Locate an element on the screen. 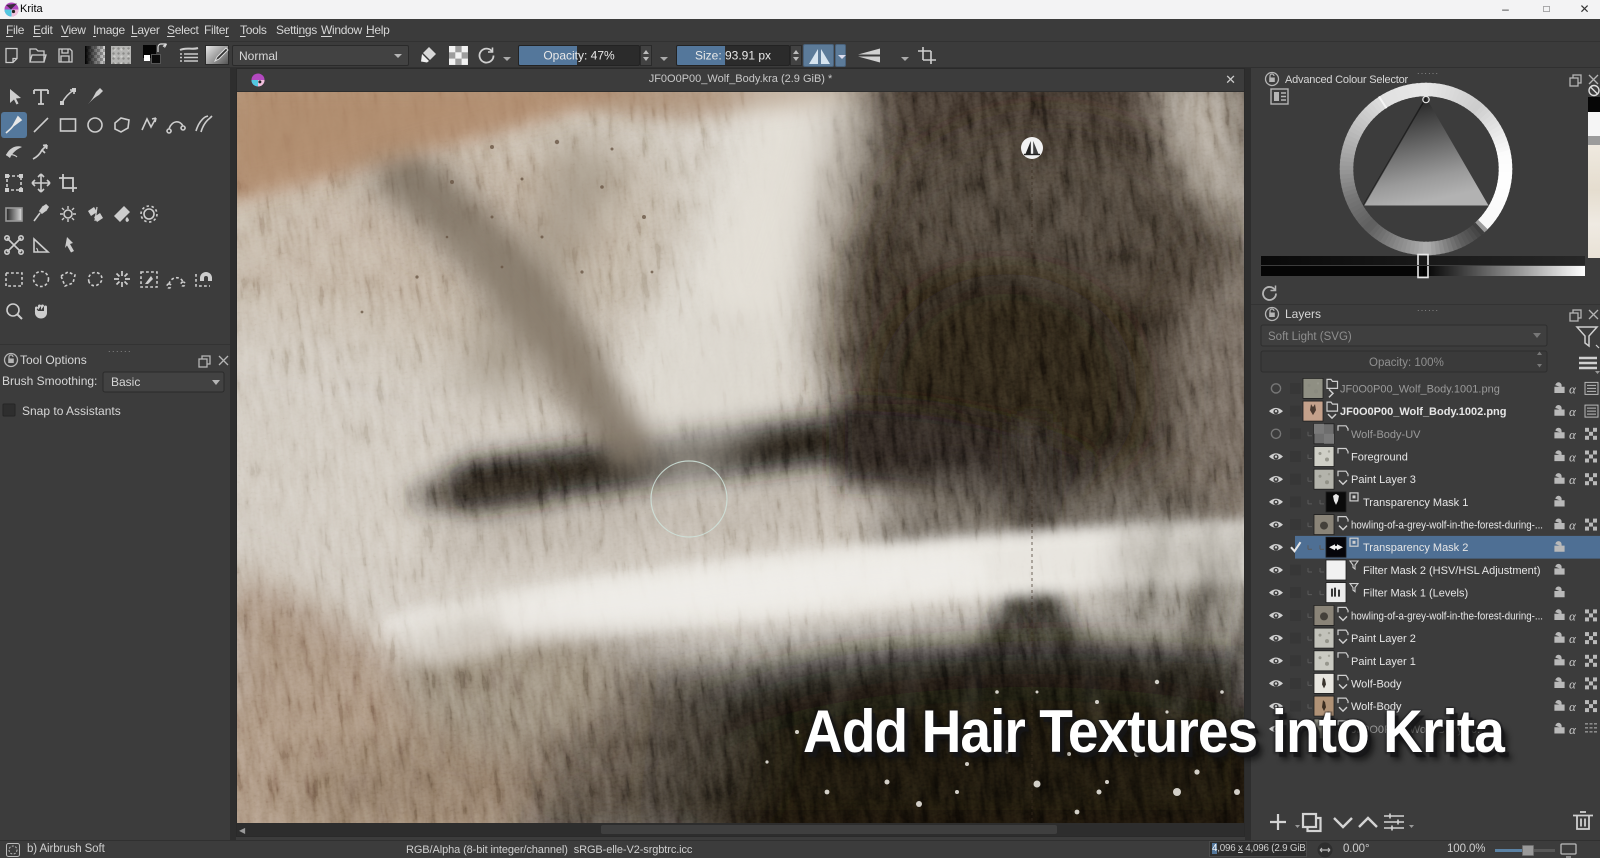 The height and width of the screenshot is (858, 1600). svg-text: JF0O0P00_Wolf_Body.1001.png is located at coordinates (1420, 389).